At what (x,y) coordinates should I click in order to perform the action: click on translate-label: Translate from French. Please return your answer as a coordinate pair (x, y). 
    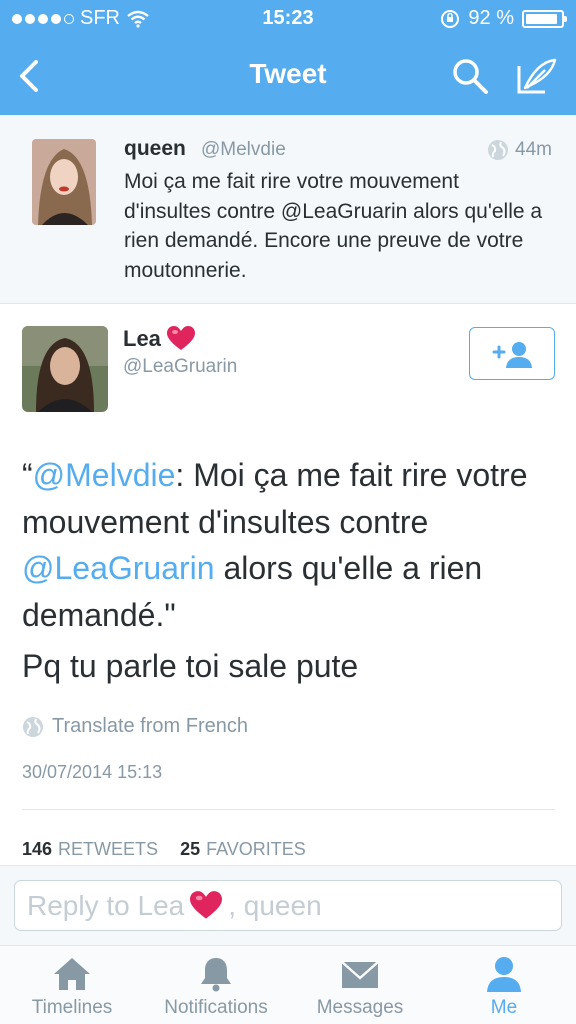
    Looking at the image, I should click on (150, 726).